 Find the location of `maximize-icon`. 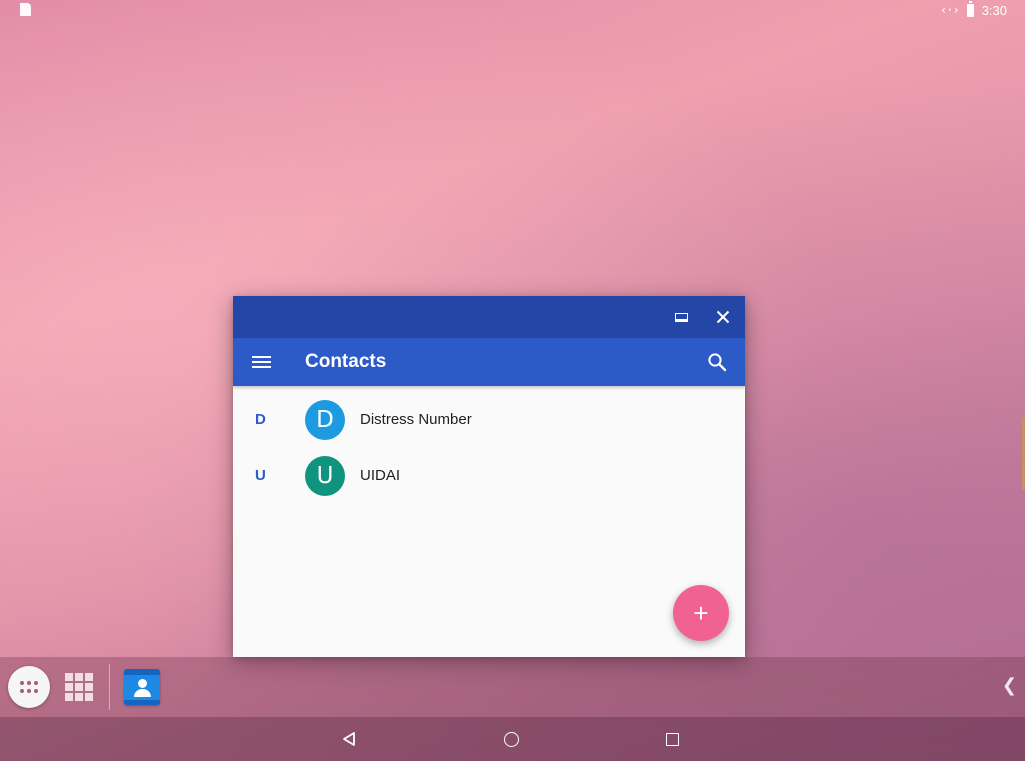

maximize-icon is located at coordinates (681, 317).